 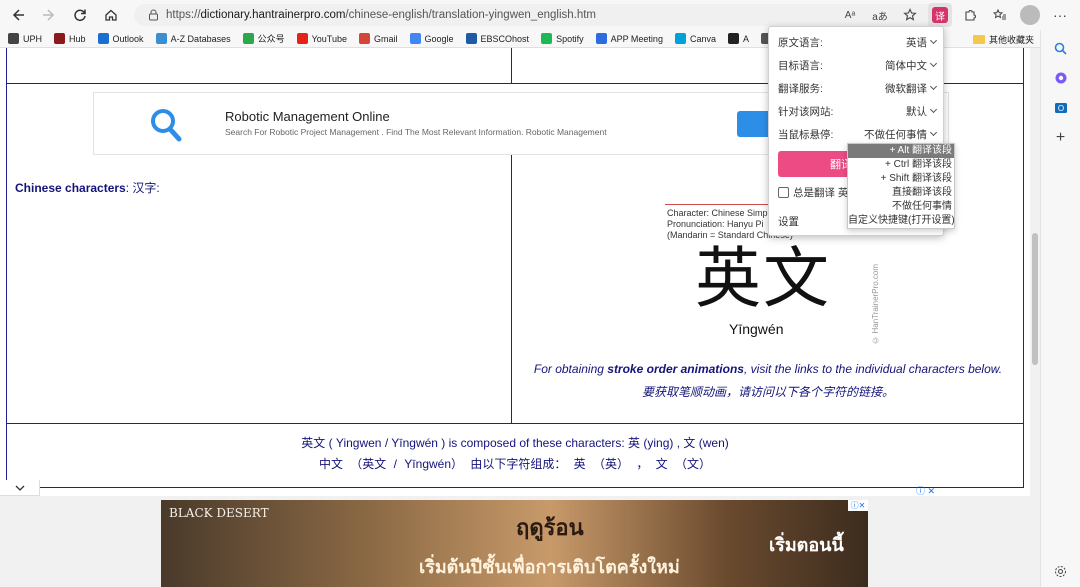 What do you see at coordinates (858, 505) in the screenshot?
I see `banner-close-icon: ⓘ✕` at bounding box center [858, 505].